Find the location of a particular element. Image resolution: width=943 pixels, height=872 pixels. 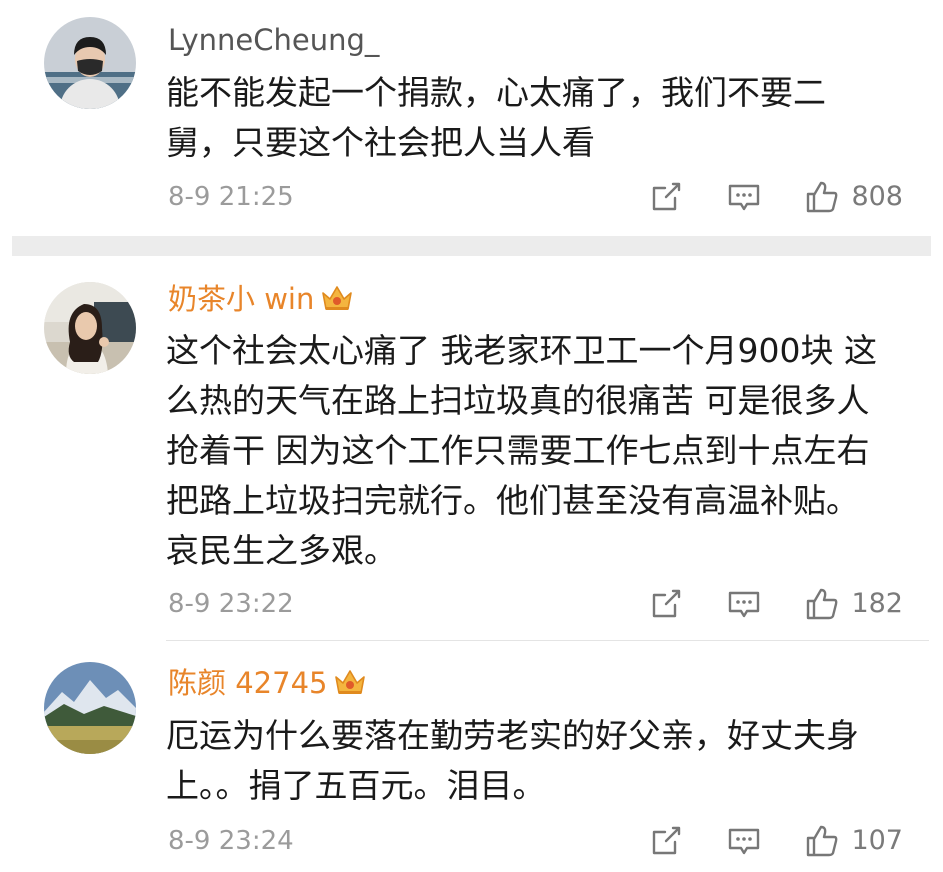

avatar-mountain-image is located at coordinates (90, 708).